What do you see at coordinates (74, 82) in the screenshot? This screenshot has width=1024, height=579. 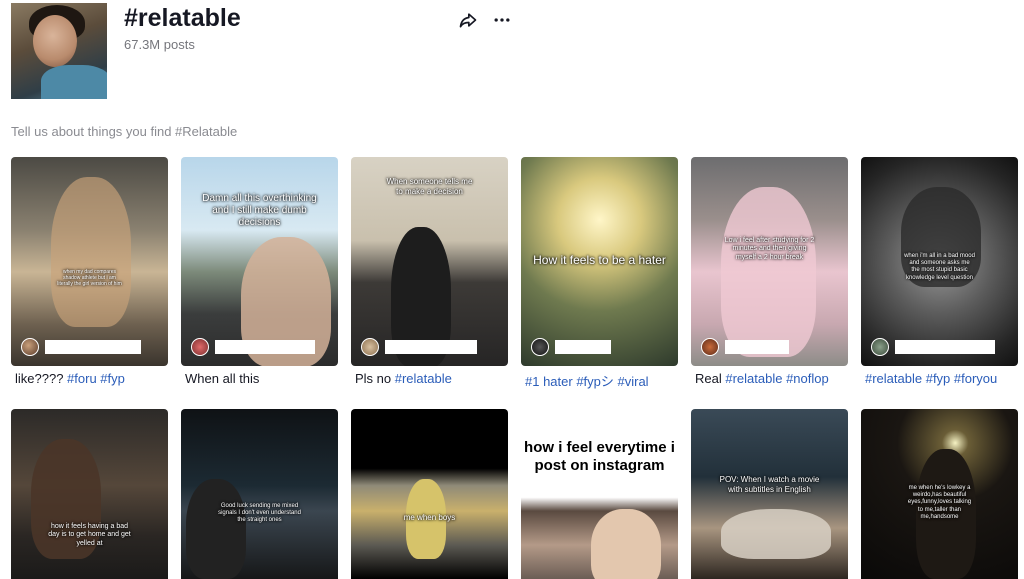 I see `avatar-shoulder` at bounding box center [74, 82].